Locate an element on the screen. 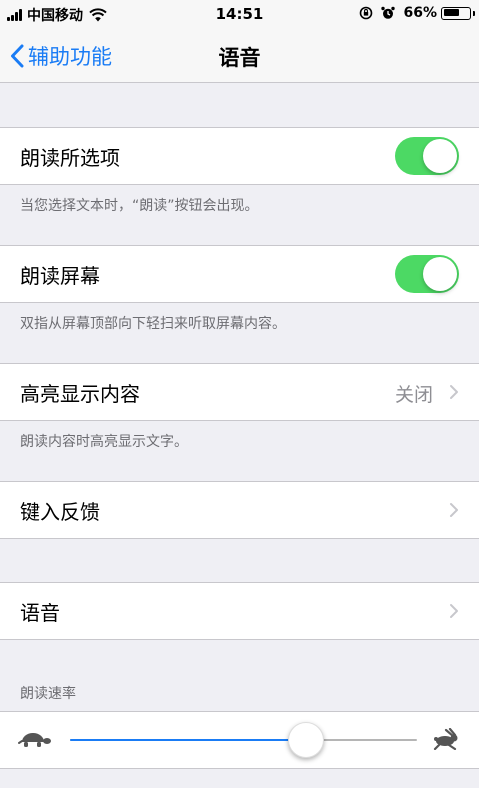 The height and width of the screenshot is (788, 479). highlight-group: 高亮显示内容 关闭 is located at coordinates (239, 392).